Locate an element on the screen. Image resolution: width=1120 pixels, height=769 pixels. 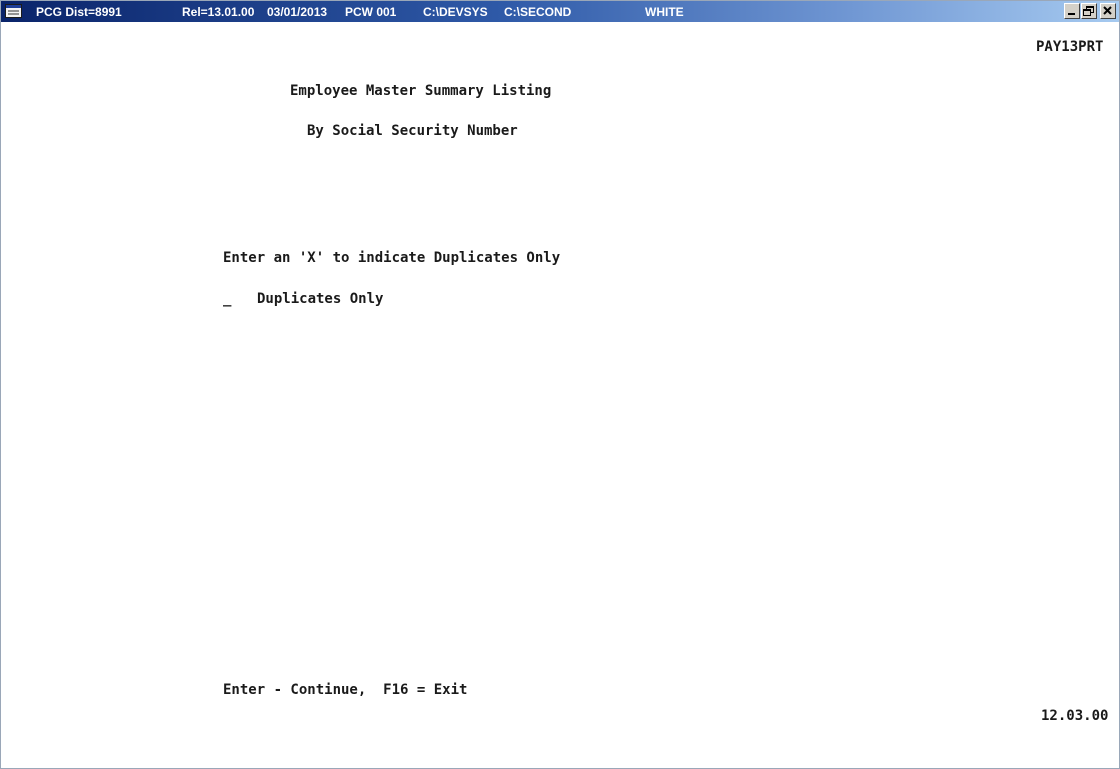
title-date: 03/01/2013 is located at coordinates (297, 12).